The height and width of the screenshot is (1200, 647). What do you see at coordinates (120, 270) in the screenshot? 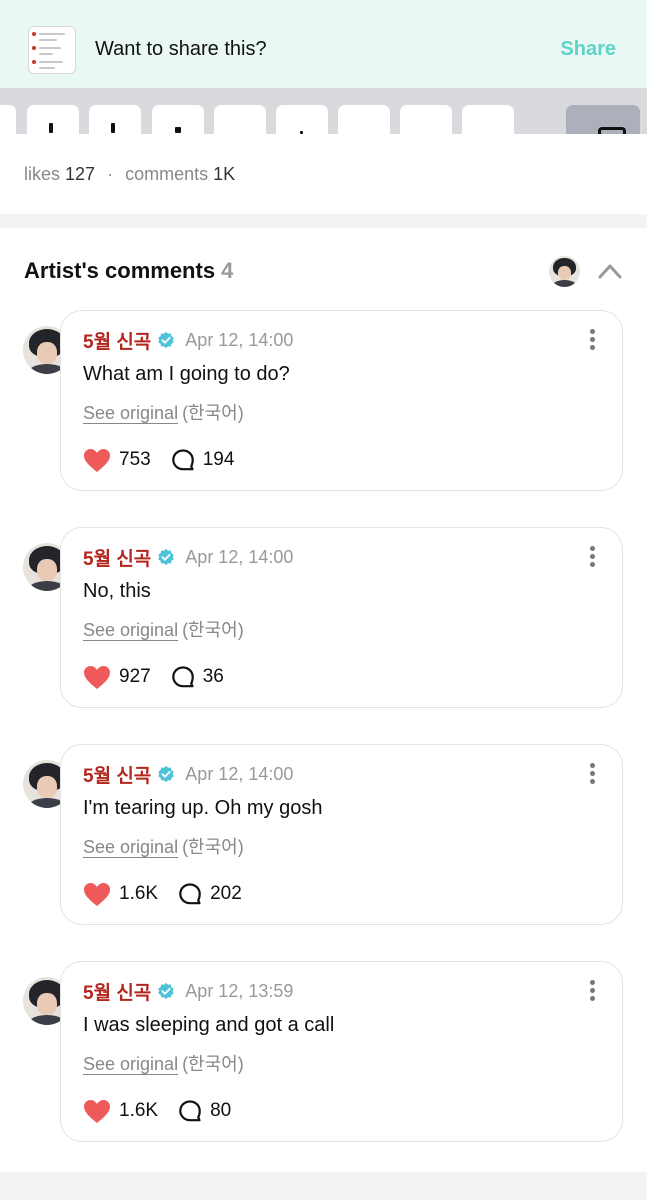
I see `artist-comments-title: Artist's comments` at bounding box center [120, 270].